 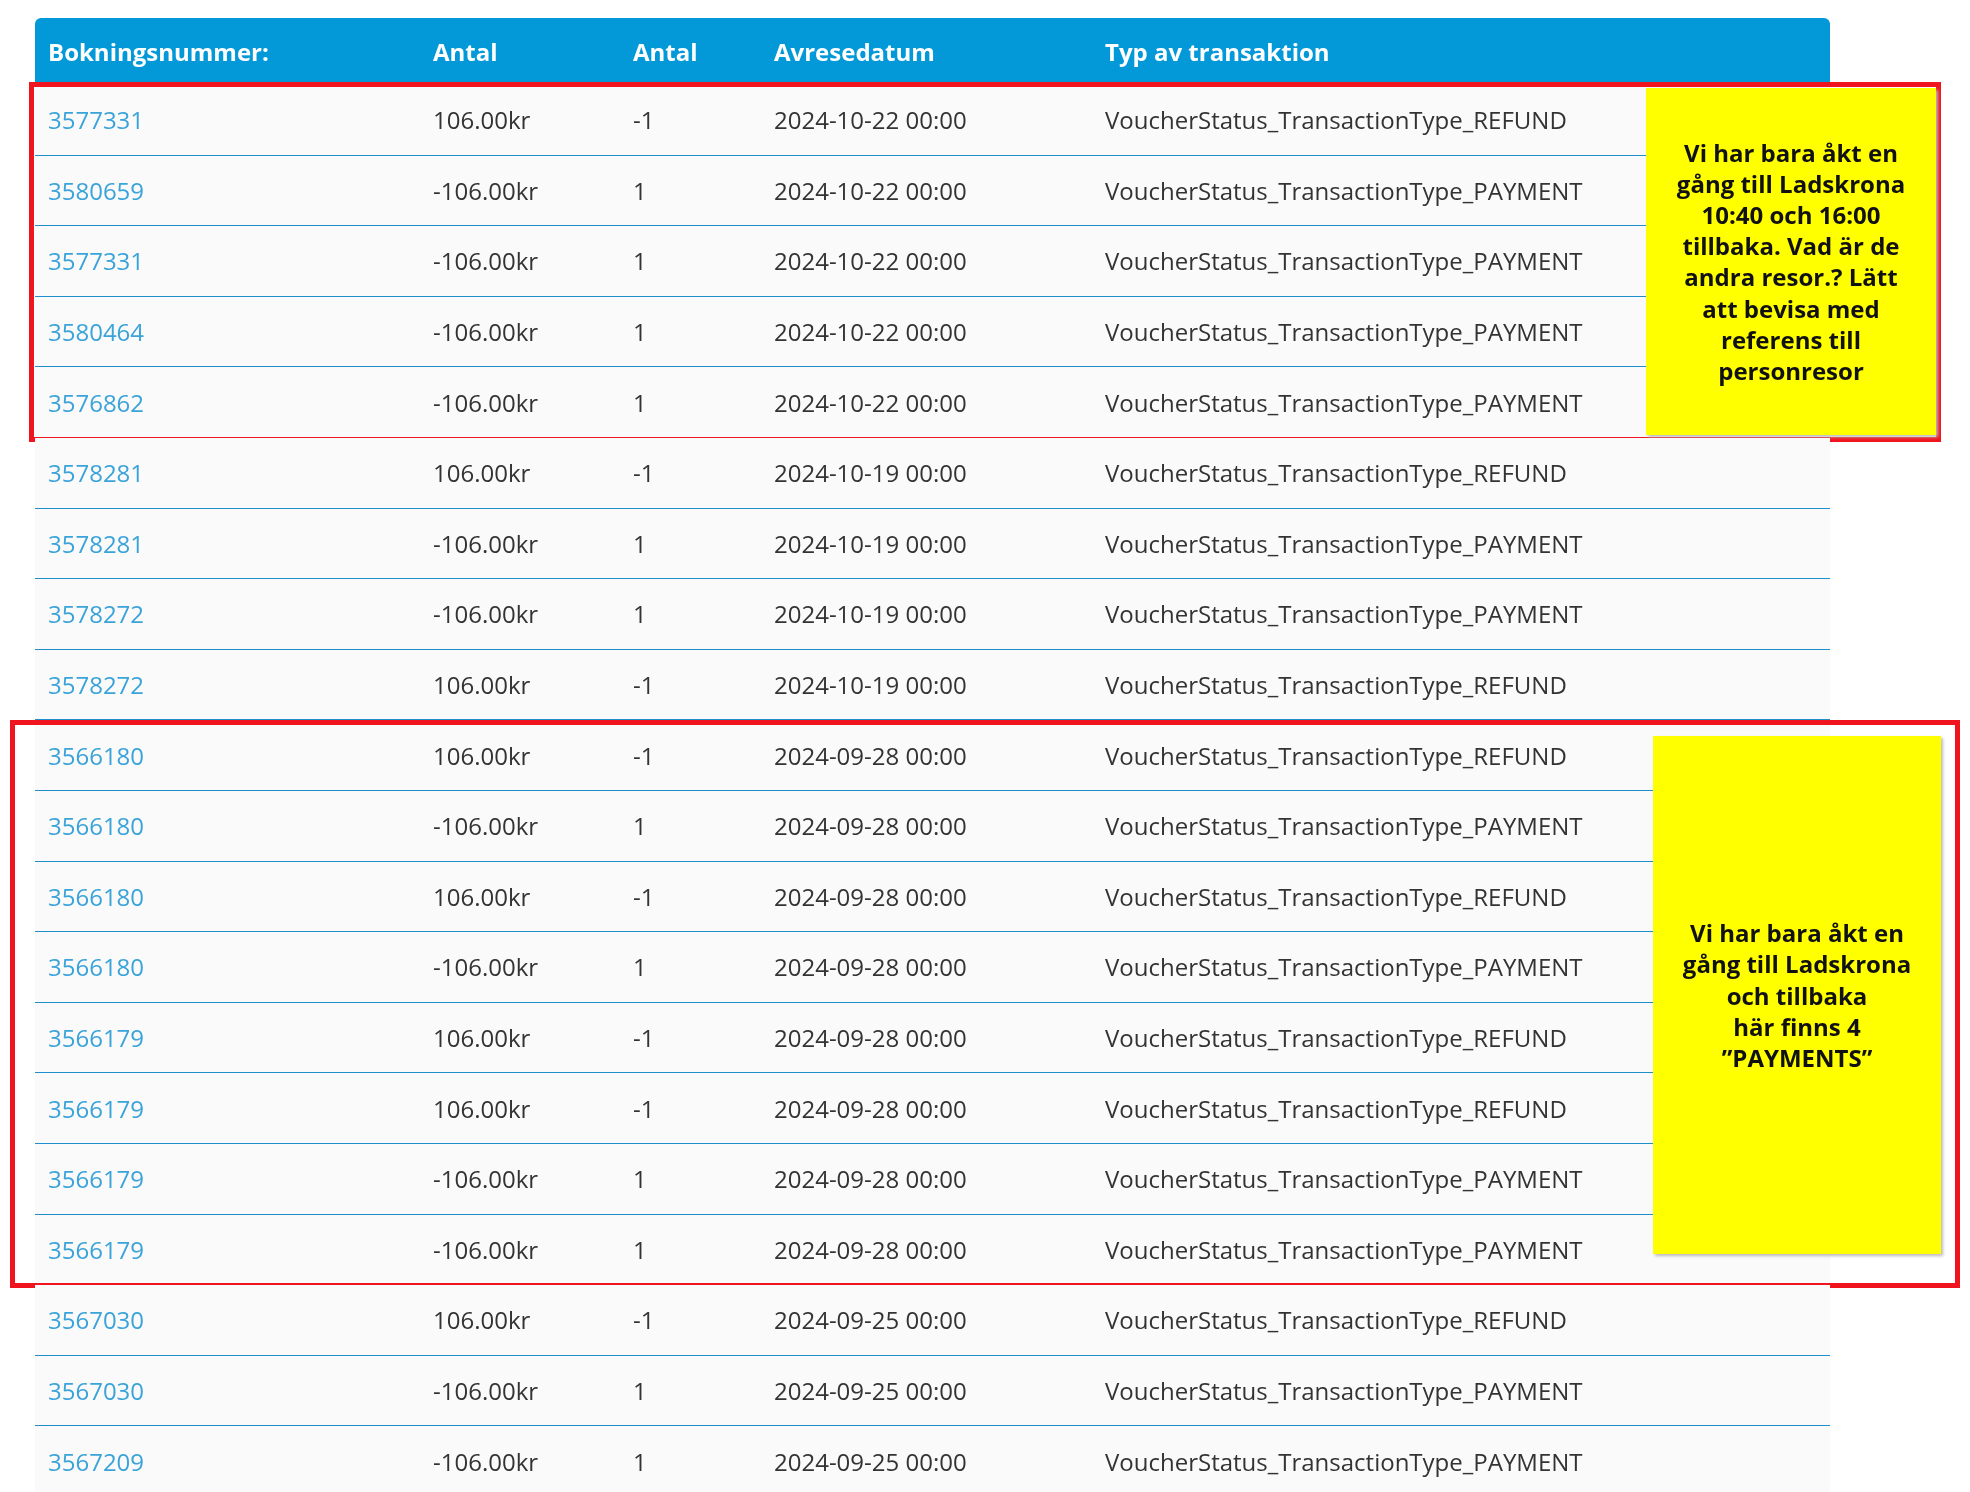 I want to click on column-header: Avresedatum, so click(x=854, y=51).